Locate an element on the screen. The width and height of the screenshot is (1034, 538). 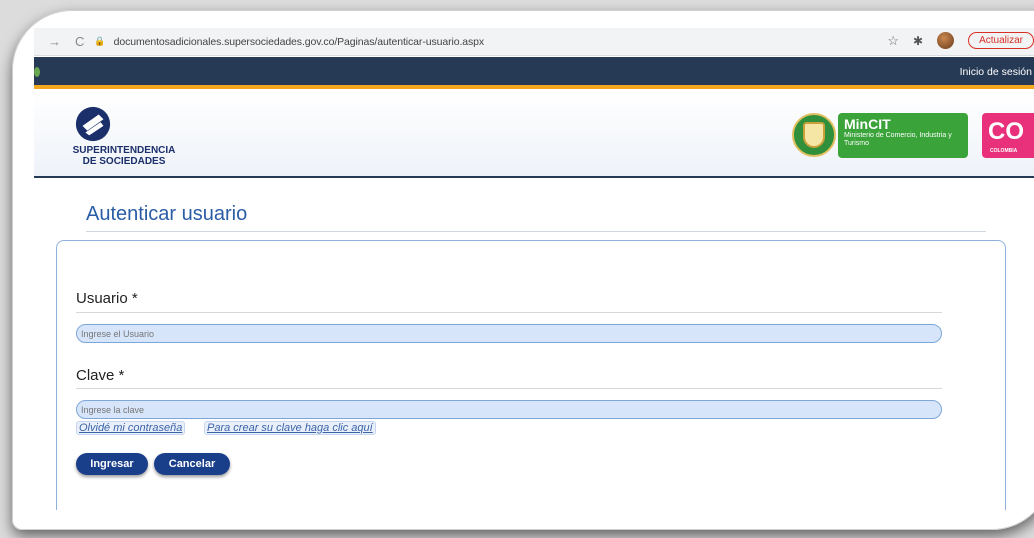
page-title: Autenticar usuario is located at coordinates (167, 214).